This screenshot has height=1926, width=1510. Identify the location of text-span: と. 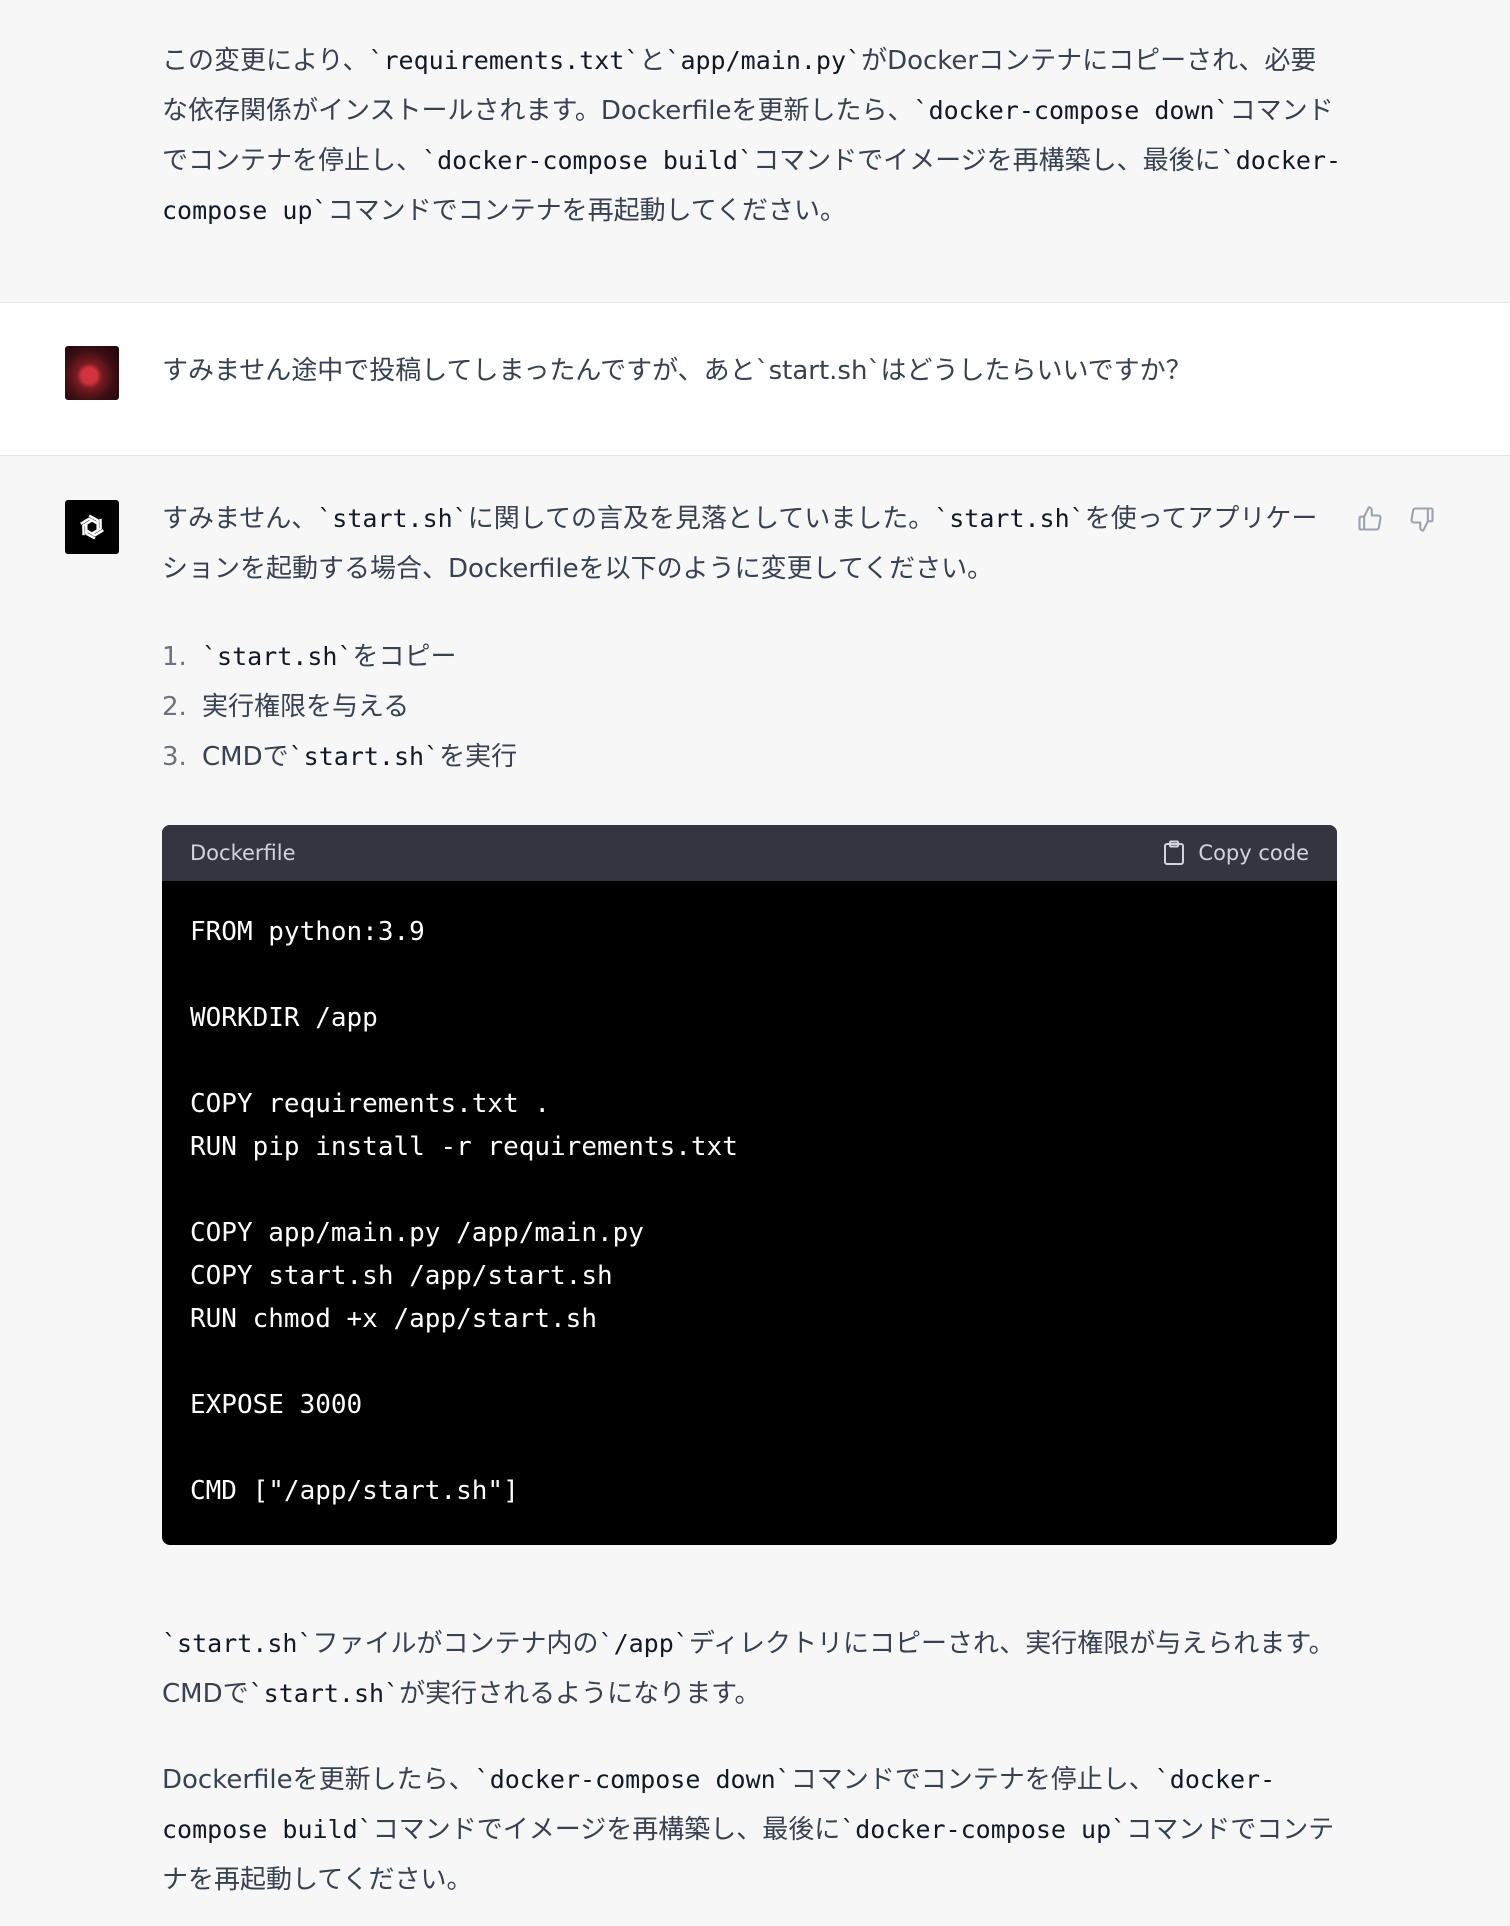
(652, 61).